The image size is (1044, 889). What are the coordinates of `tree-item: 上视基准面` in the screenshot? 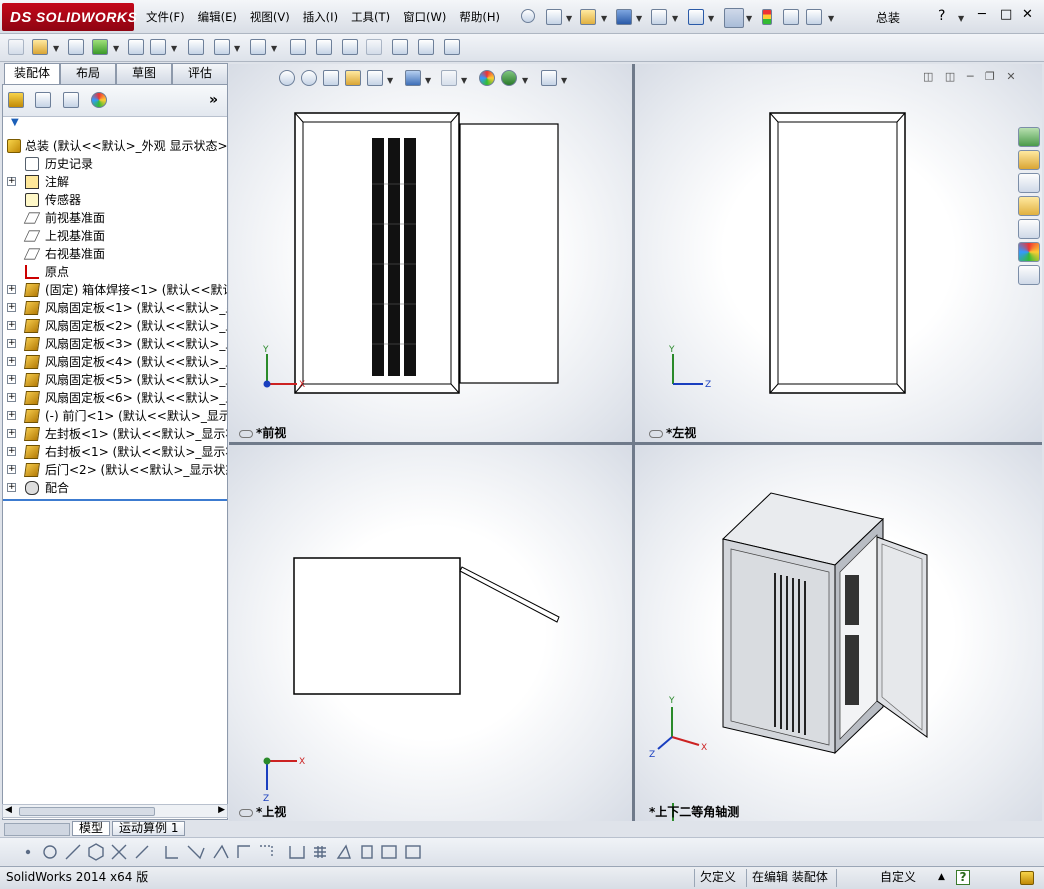 It's located at (115, 236).